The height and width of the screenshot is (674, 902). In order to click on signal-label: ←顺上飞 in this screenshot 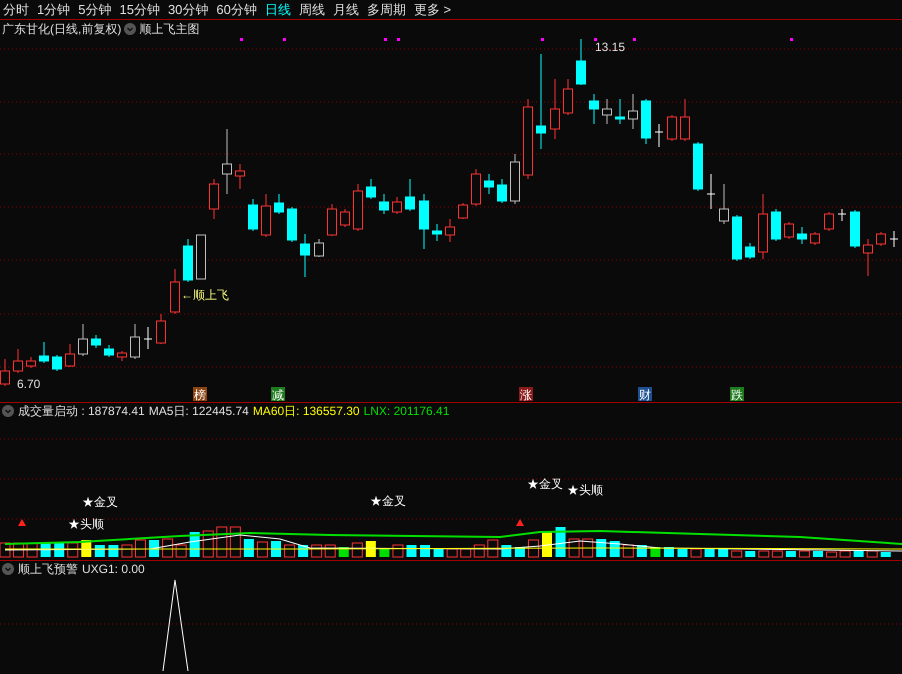, I will do `click(205, 295)`.